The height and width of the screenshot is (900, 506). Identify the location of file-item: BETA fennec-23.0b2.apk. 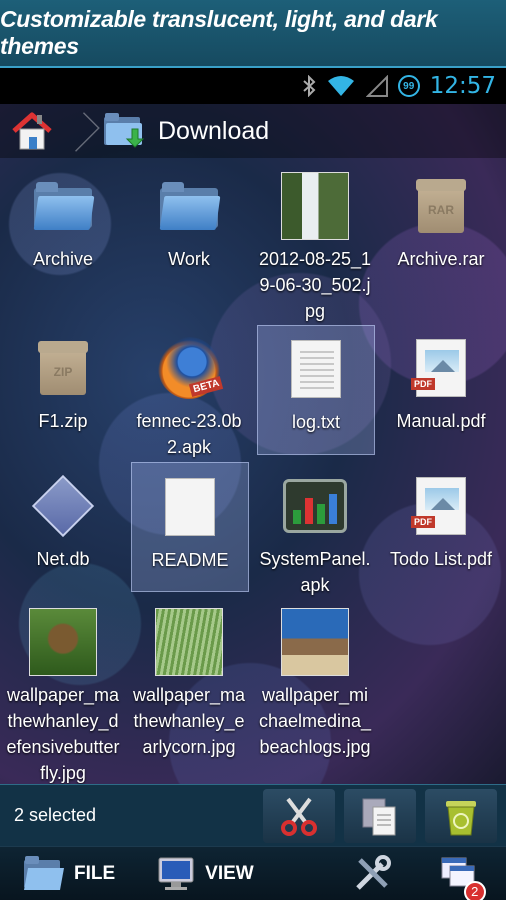
(189, 394).